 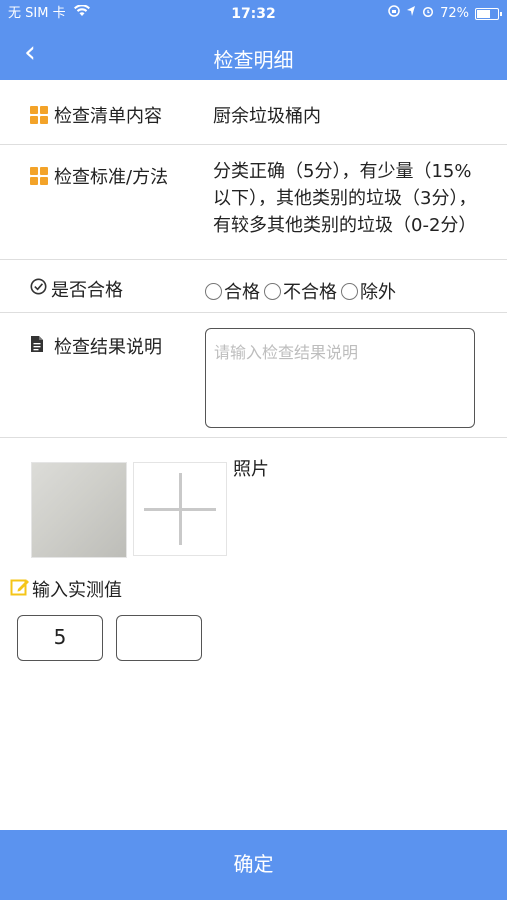 I want to click on checklist-label: 检查清单内容, so click(x=96, y=115).